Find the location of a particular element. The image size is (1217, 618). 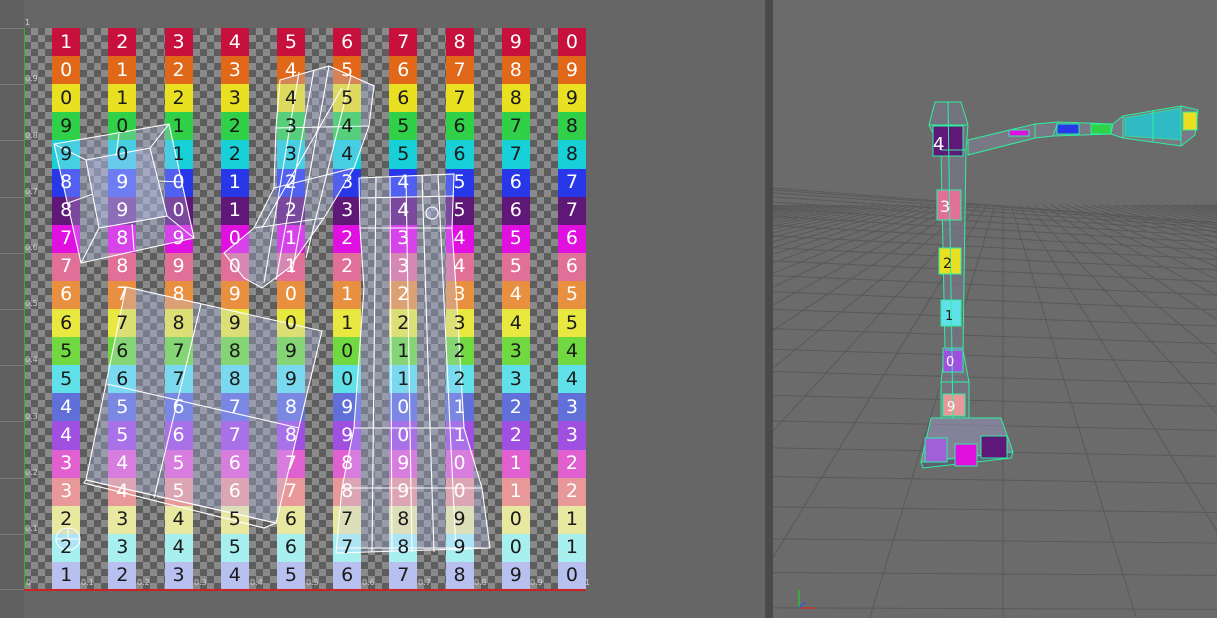

model-uv-label: 3 is located at coordinates (945, 206).